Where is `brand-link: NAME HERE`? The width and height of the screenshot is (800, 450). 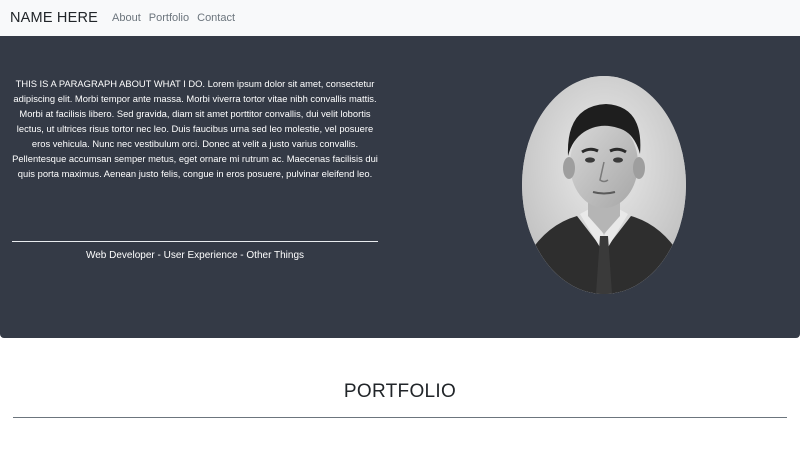
brand-link: NAME HERE is located at coordinates (54, 18).